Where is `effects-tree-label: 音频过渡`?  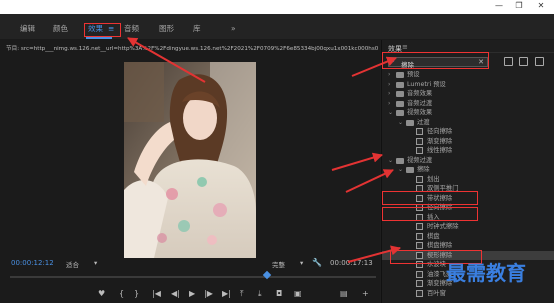
effects-tree-label: 音频过渡 is located at coordinates (420, 103).